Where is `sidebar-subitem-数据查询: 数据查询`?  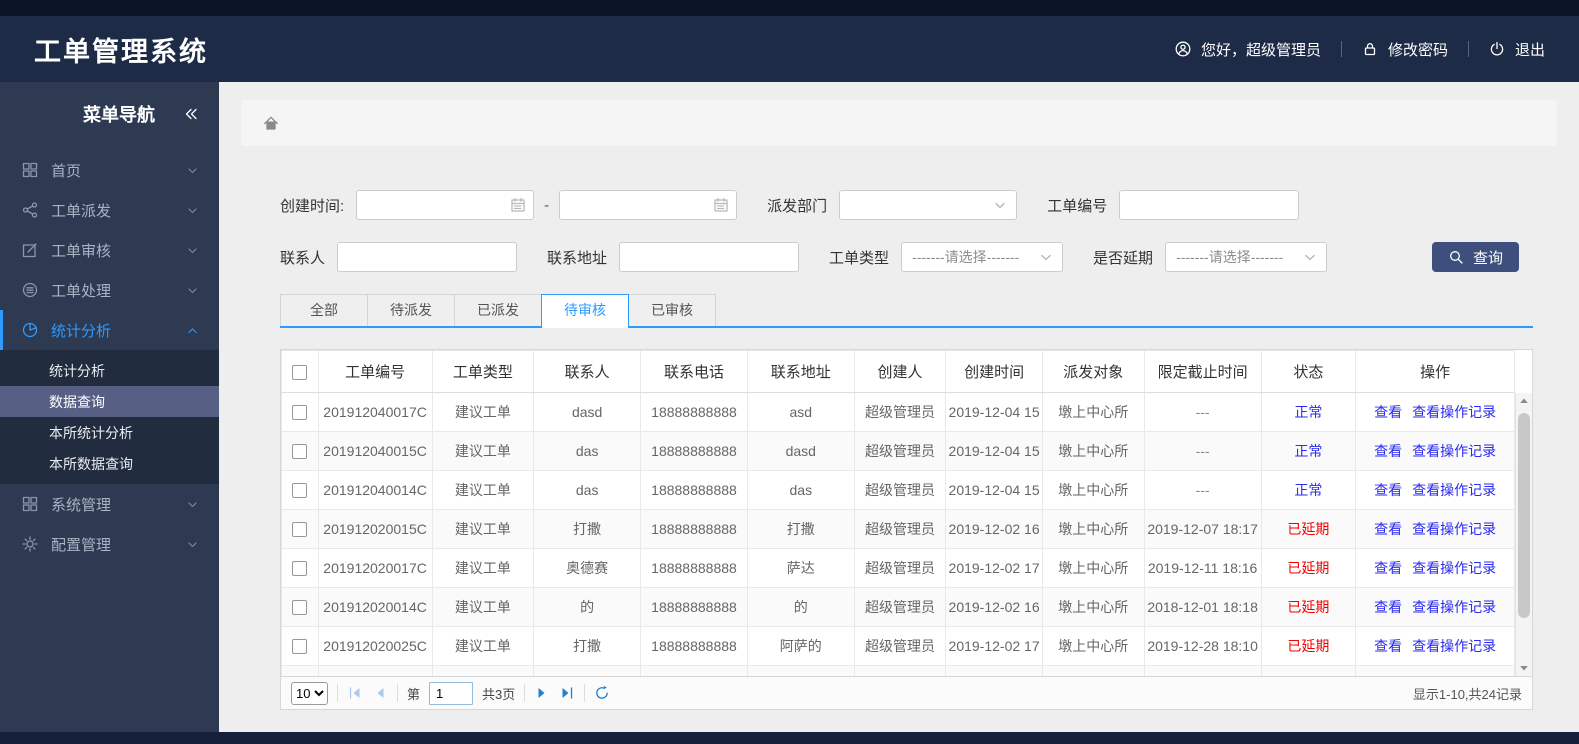
sidebar-subitem-数据查询: 数据查询 is located at coordinates (109, 401).